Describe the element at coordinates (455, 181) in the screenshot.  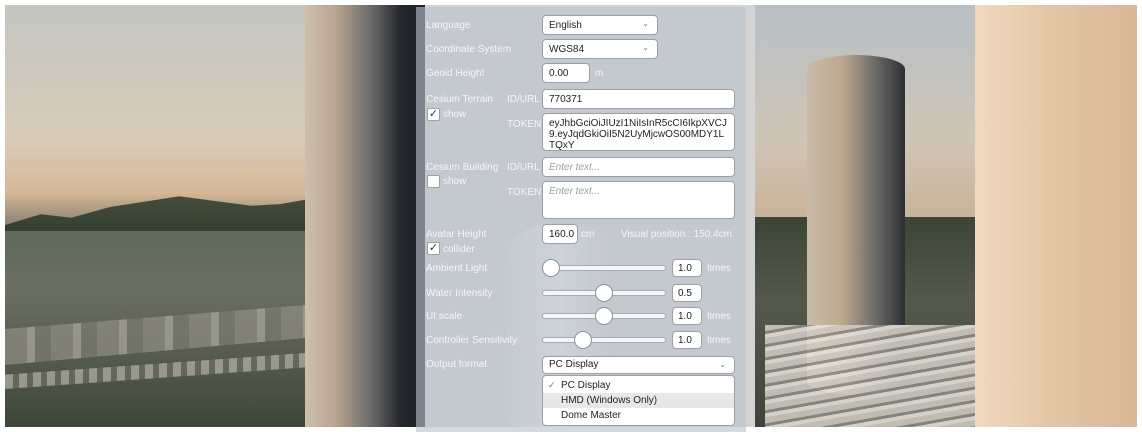
I see `building-show-label: show` at that location.